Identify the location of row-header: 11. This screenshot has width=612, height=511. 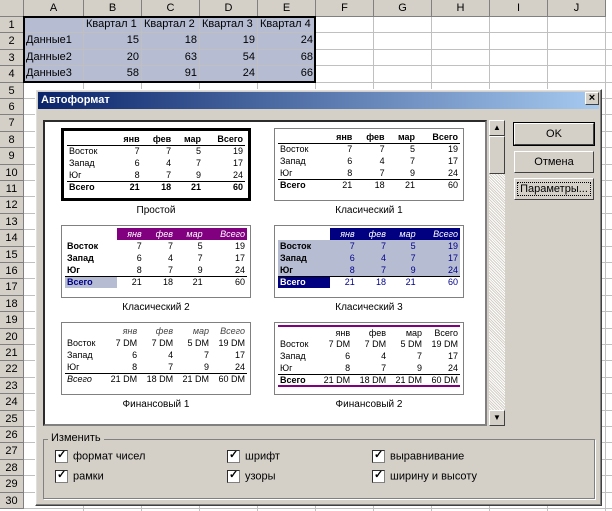
(12, 189).